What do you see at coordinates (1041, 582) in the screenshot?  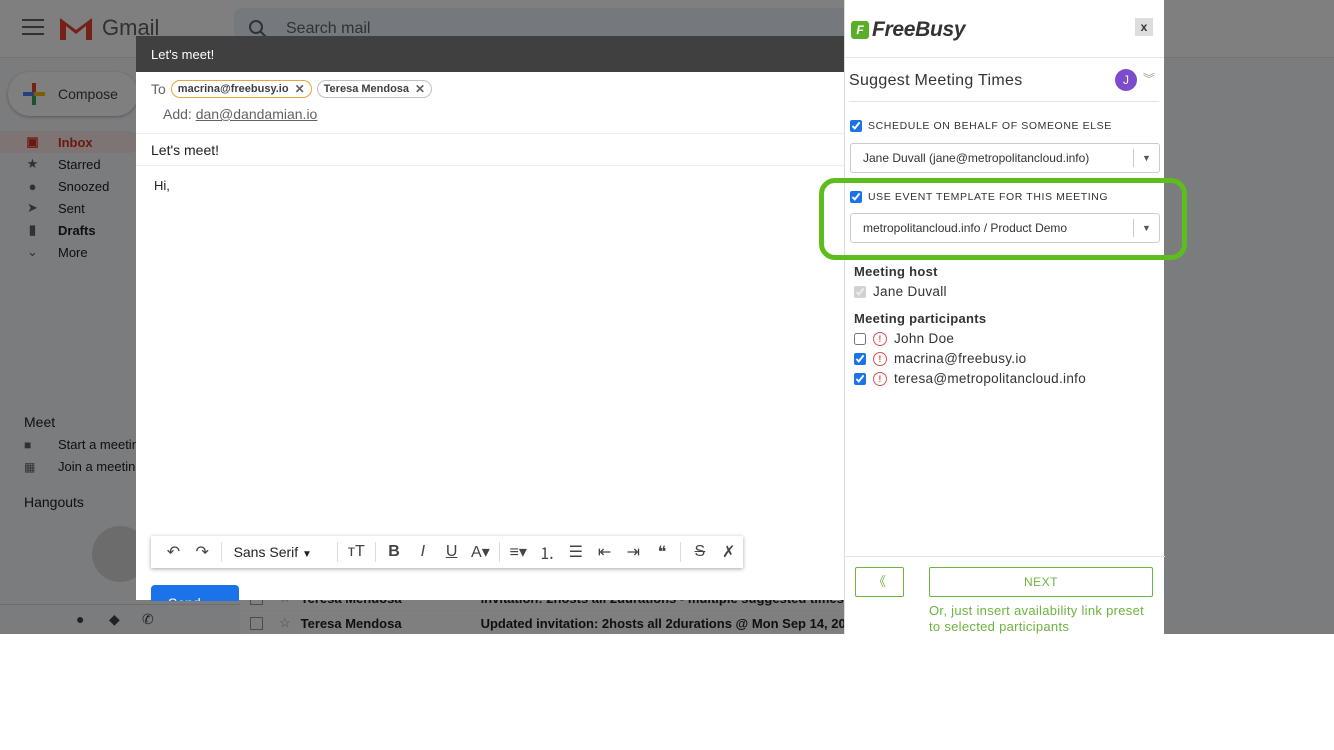 I see `next-button: NEXT` at bounding box center [1041, 582].